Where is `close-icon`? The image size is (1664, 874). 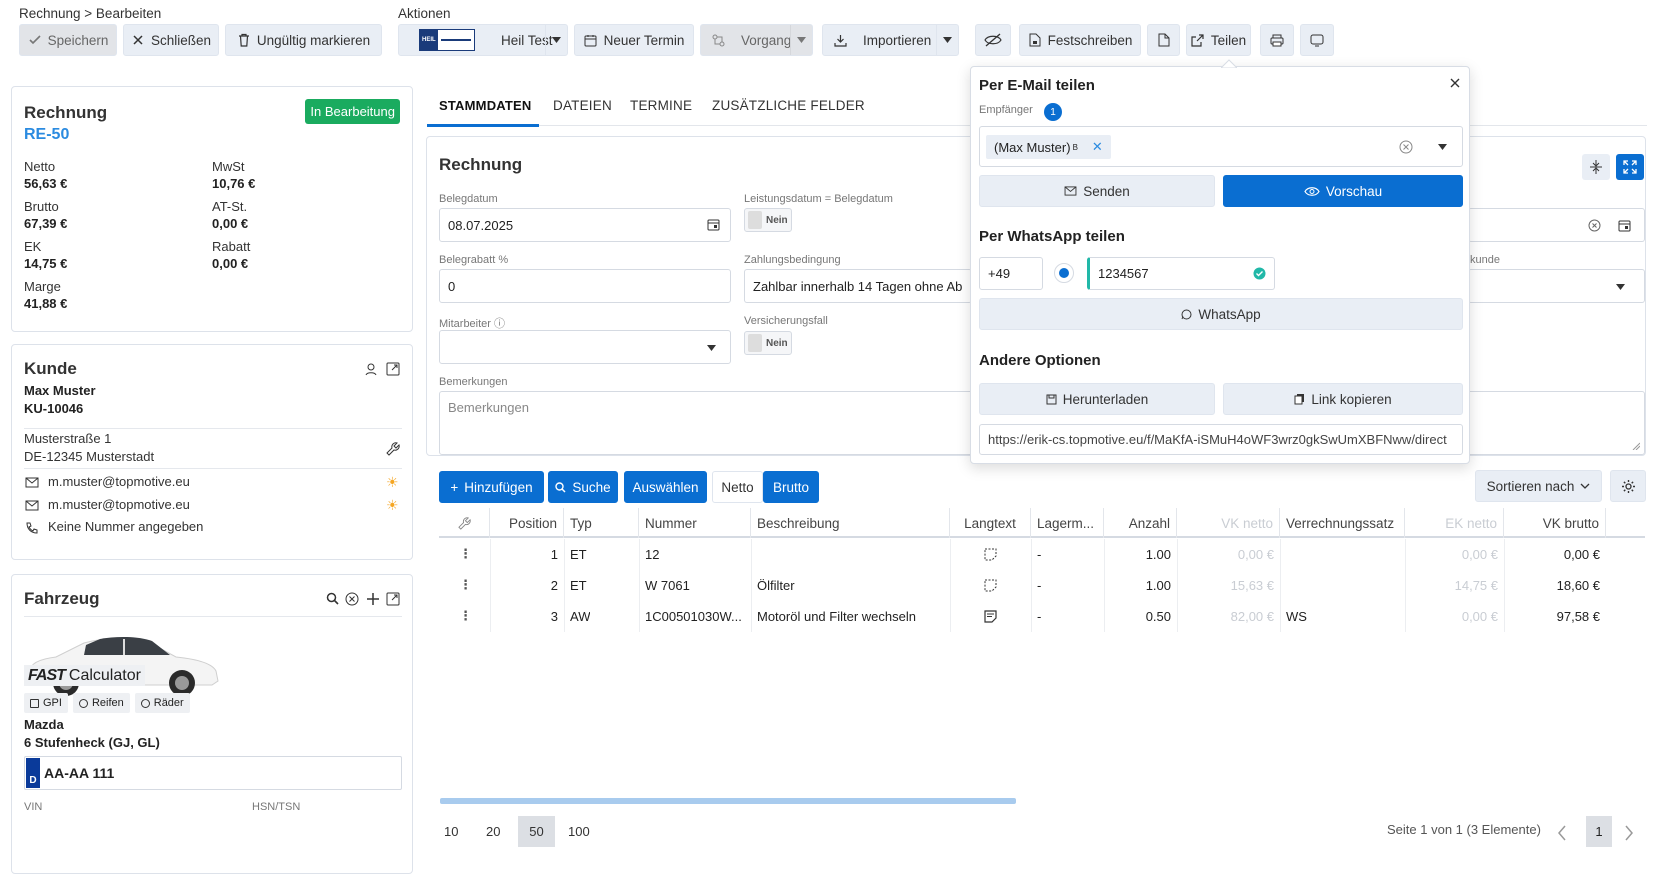 close-icon is located at coordinates (1455, 83).